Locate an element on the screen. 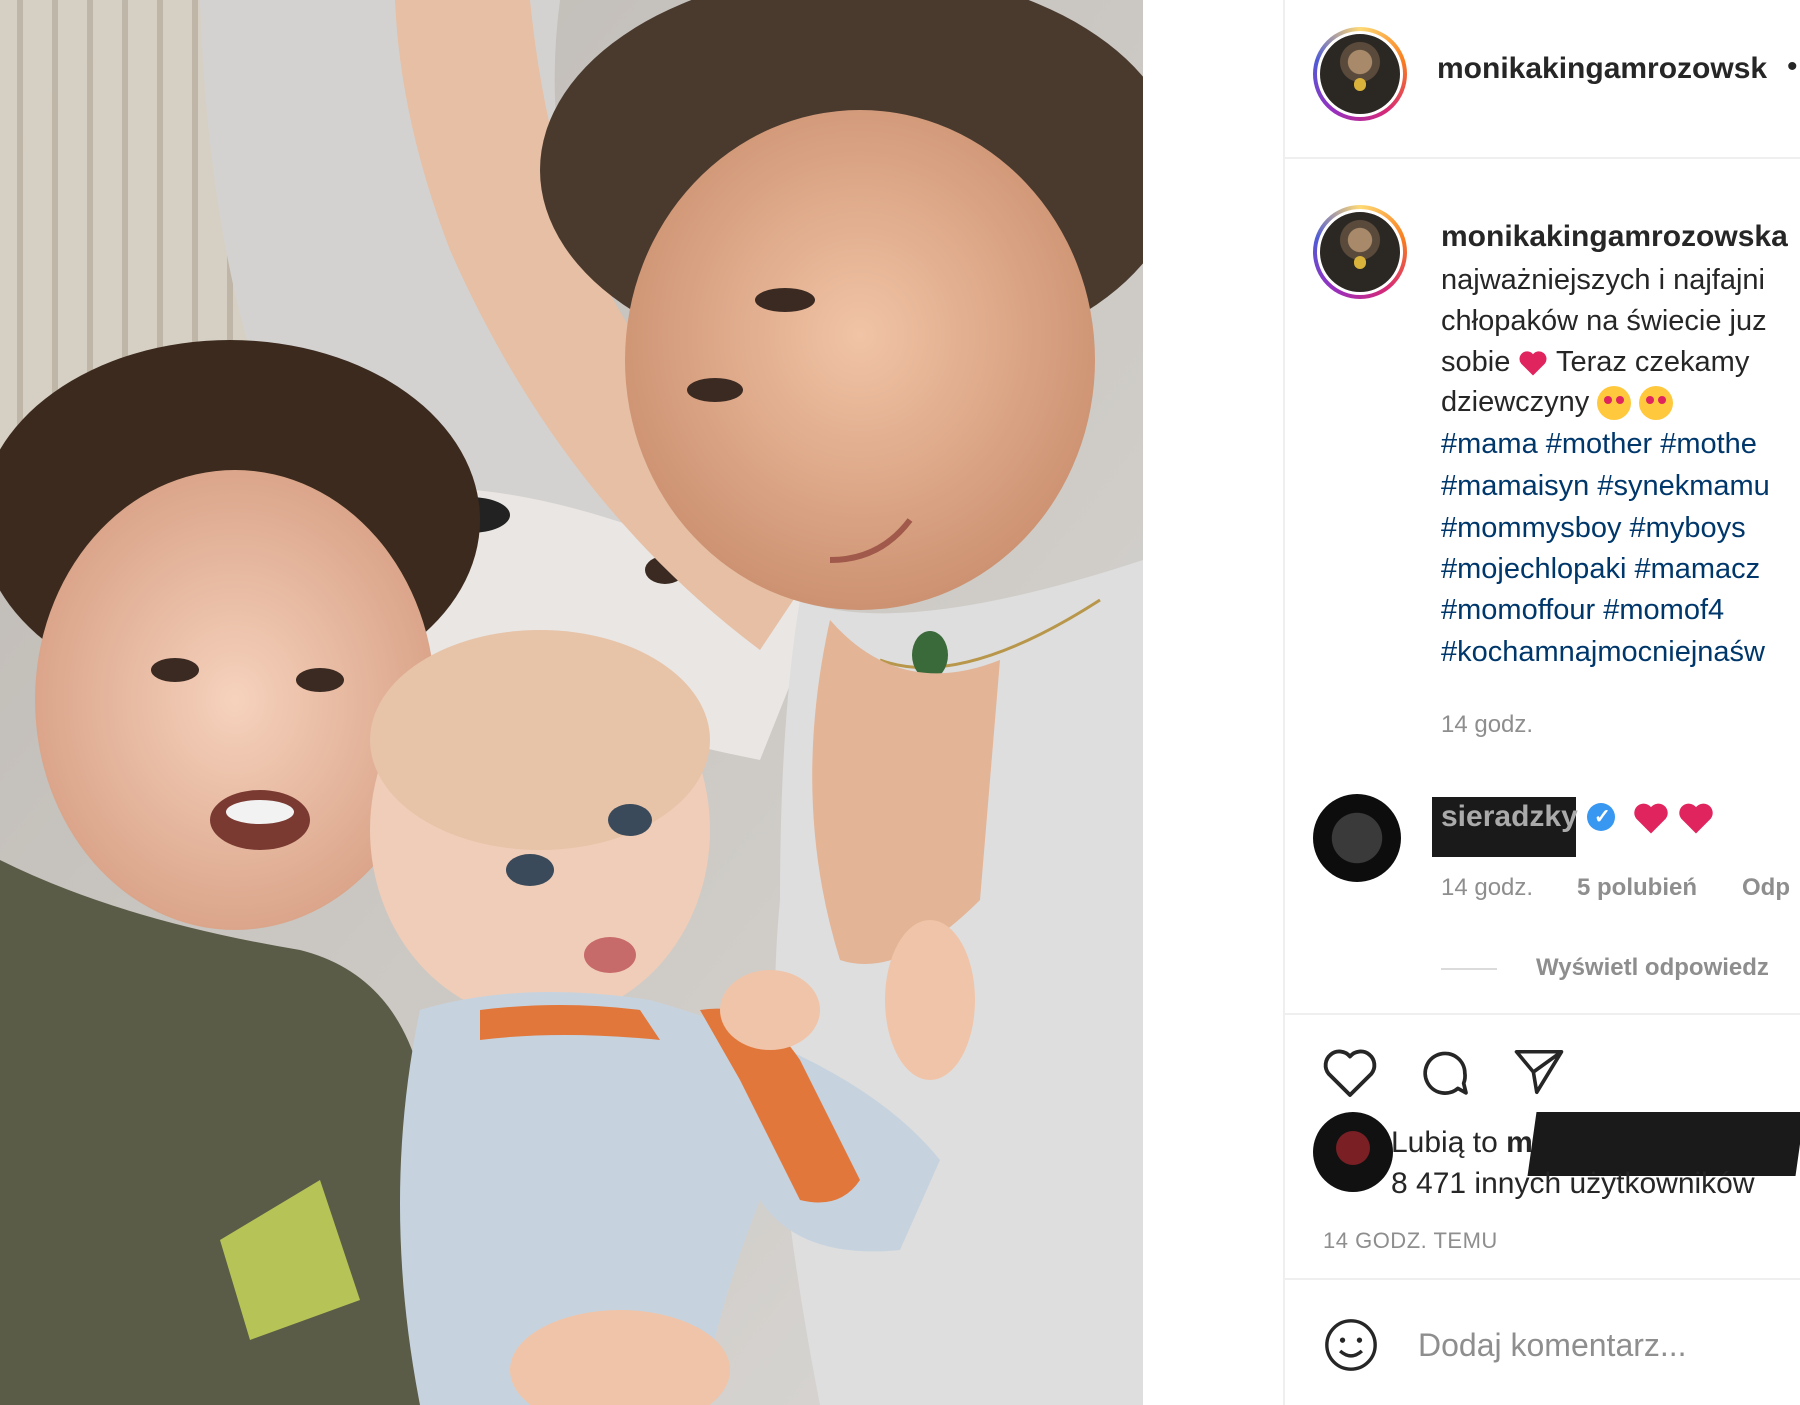 The width and height of the screenshot is (1800, 1405). caption-line-3: sobie Teraz czekamy is located at coordinates (1595, 362).